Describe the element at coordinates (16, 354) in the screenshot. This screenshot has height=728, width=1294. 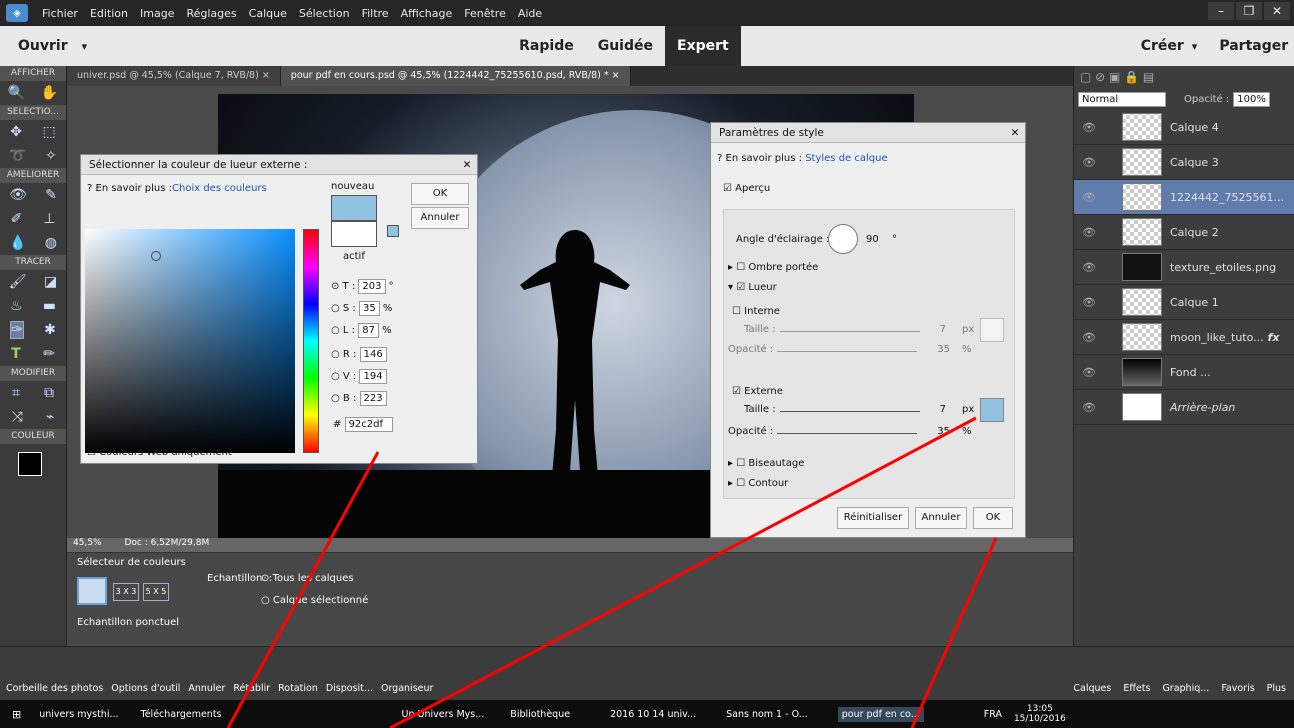
I see `text-tool-icon: T` at that location.